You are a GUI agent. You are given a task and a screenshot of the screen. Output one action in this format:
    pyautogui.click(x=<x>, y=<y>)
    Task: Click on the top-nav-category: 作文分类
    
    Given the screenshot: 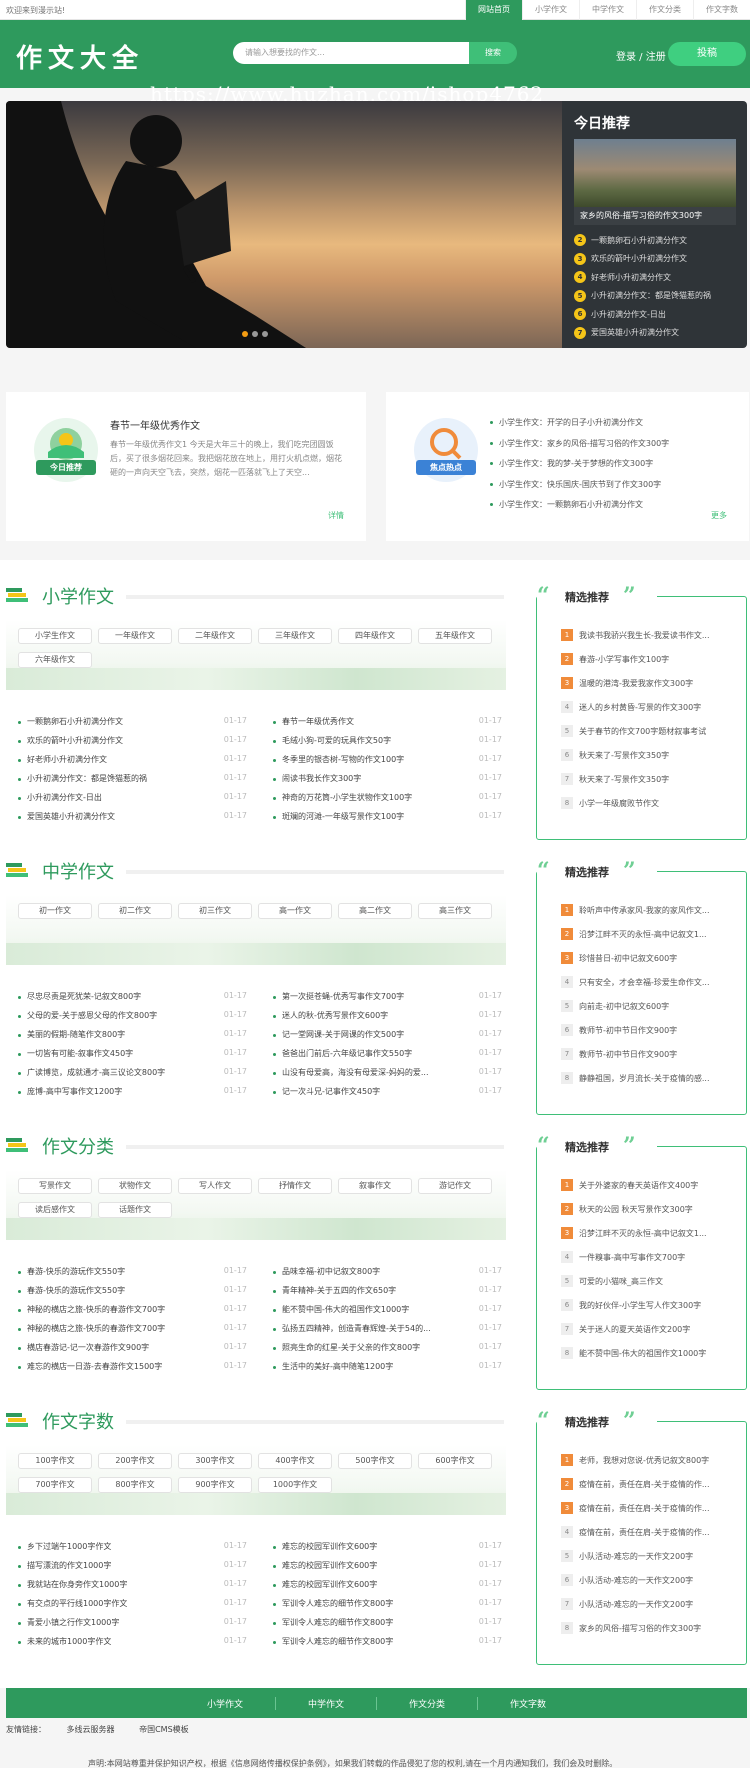 What is the action you would take?
    pyautogui.click(x=664, y=10)
    